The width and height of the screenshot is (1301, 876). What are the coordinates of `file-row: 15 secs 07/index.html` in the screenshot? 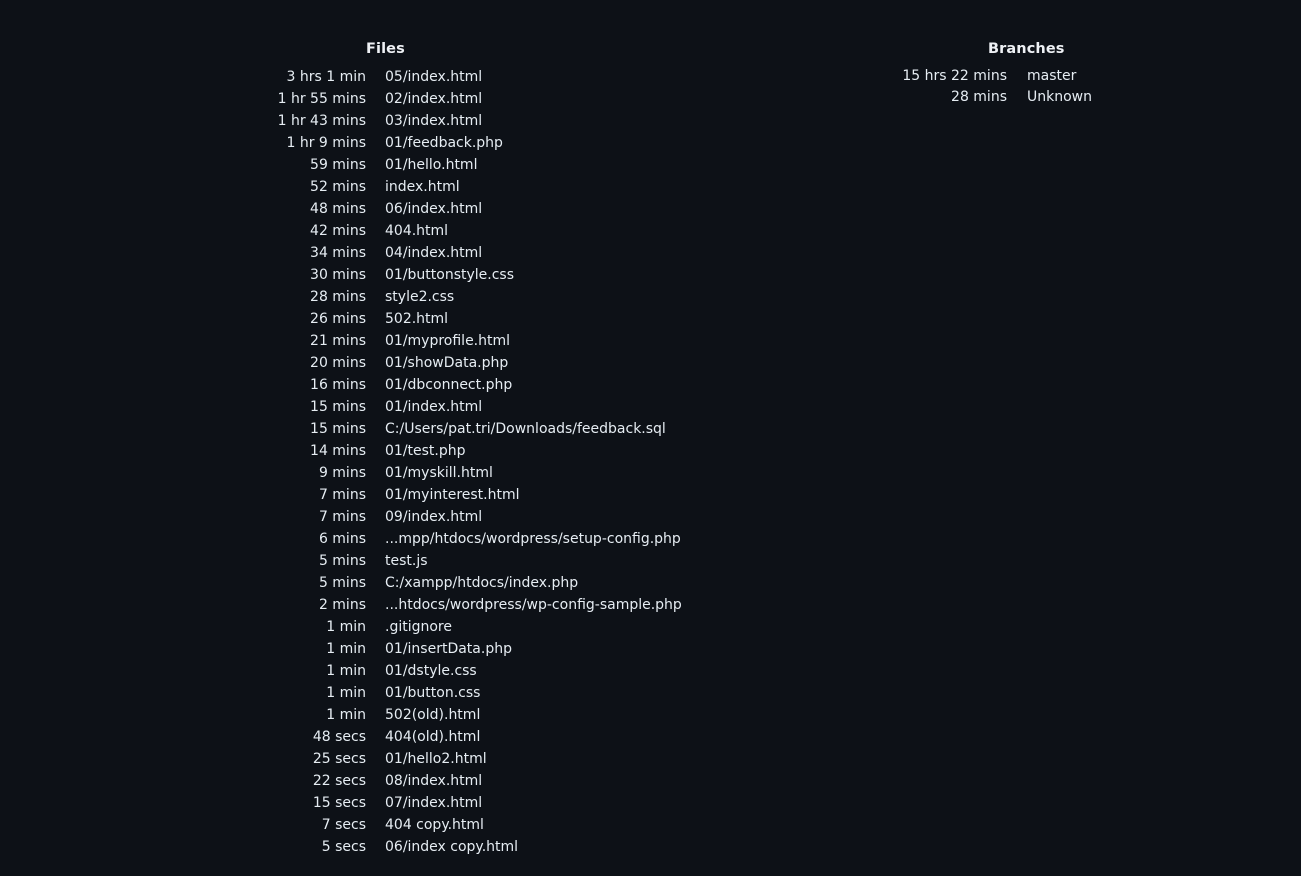 It's located at (650, 803).